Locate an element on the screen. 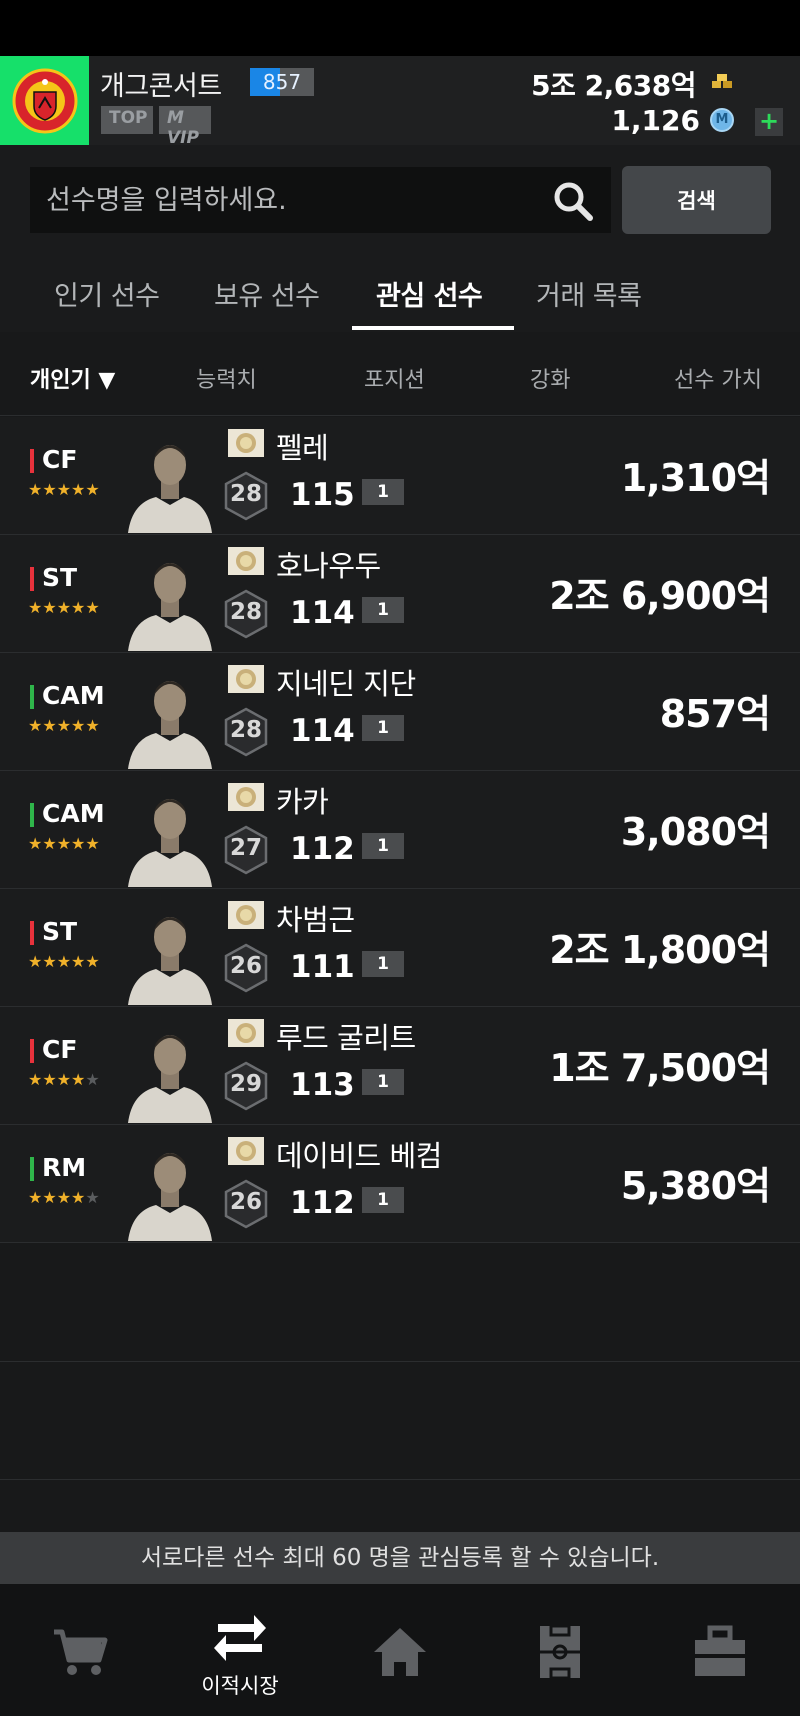  player-ovr: 115 is located at coordinates (322, 495).